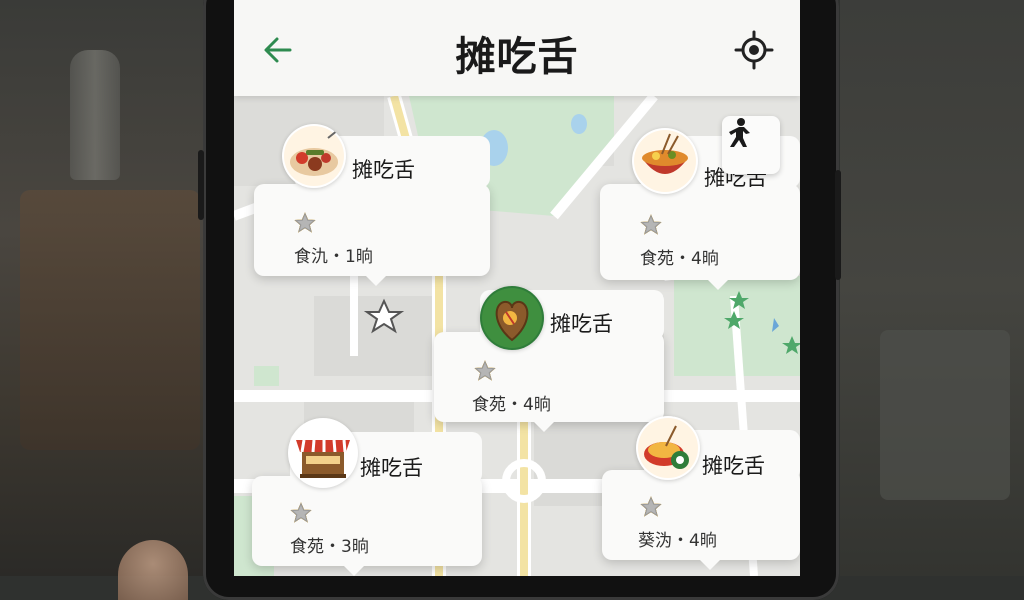 The height and width of the screenshot is (600, 1024). What do you see at coordinates (739, 132) in the screenshot?
I see `pegman-icon` at bounding box center [739, 132].